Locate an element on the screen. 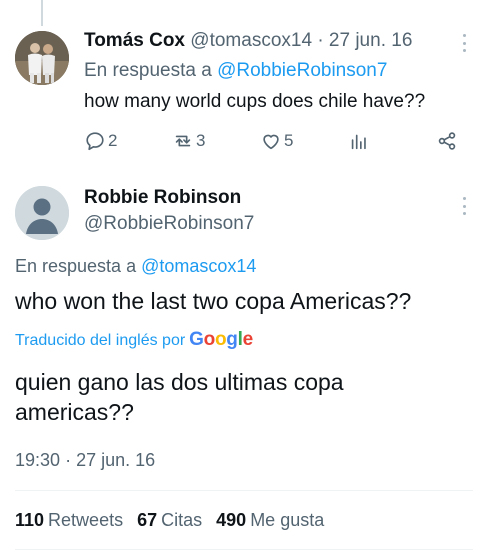 The width and height of the screenshot is (488, 559). reply-button: 2 is located at coordinates (100, 141).